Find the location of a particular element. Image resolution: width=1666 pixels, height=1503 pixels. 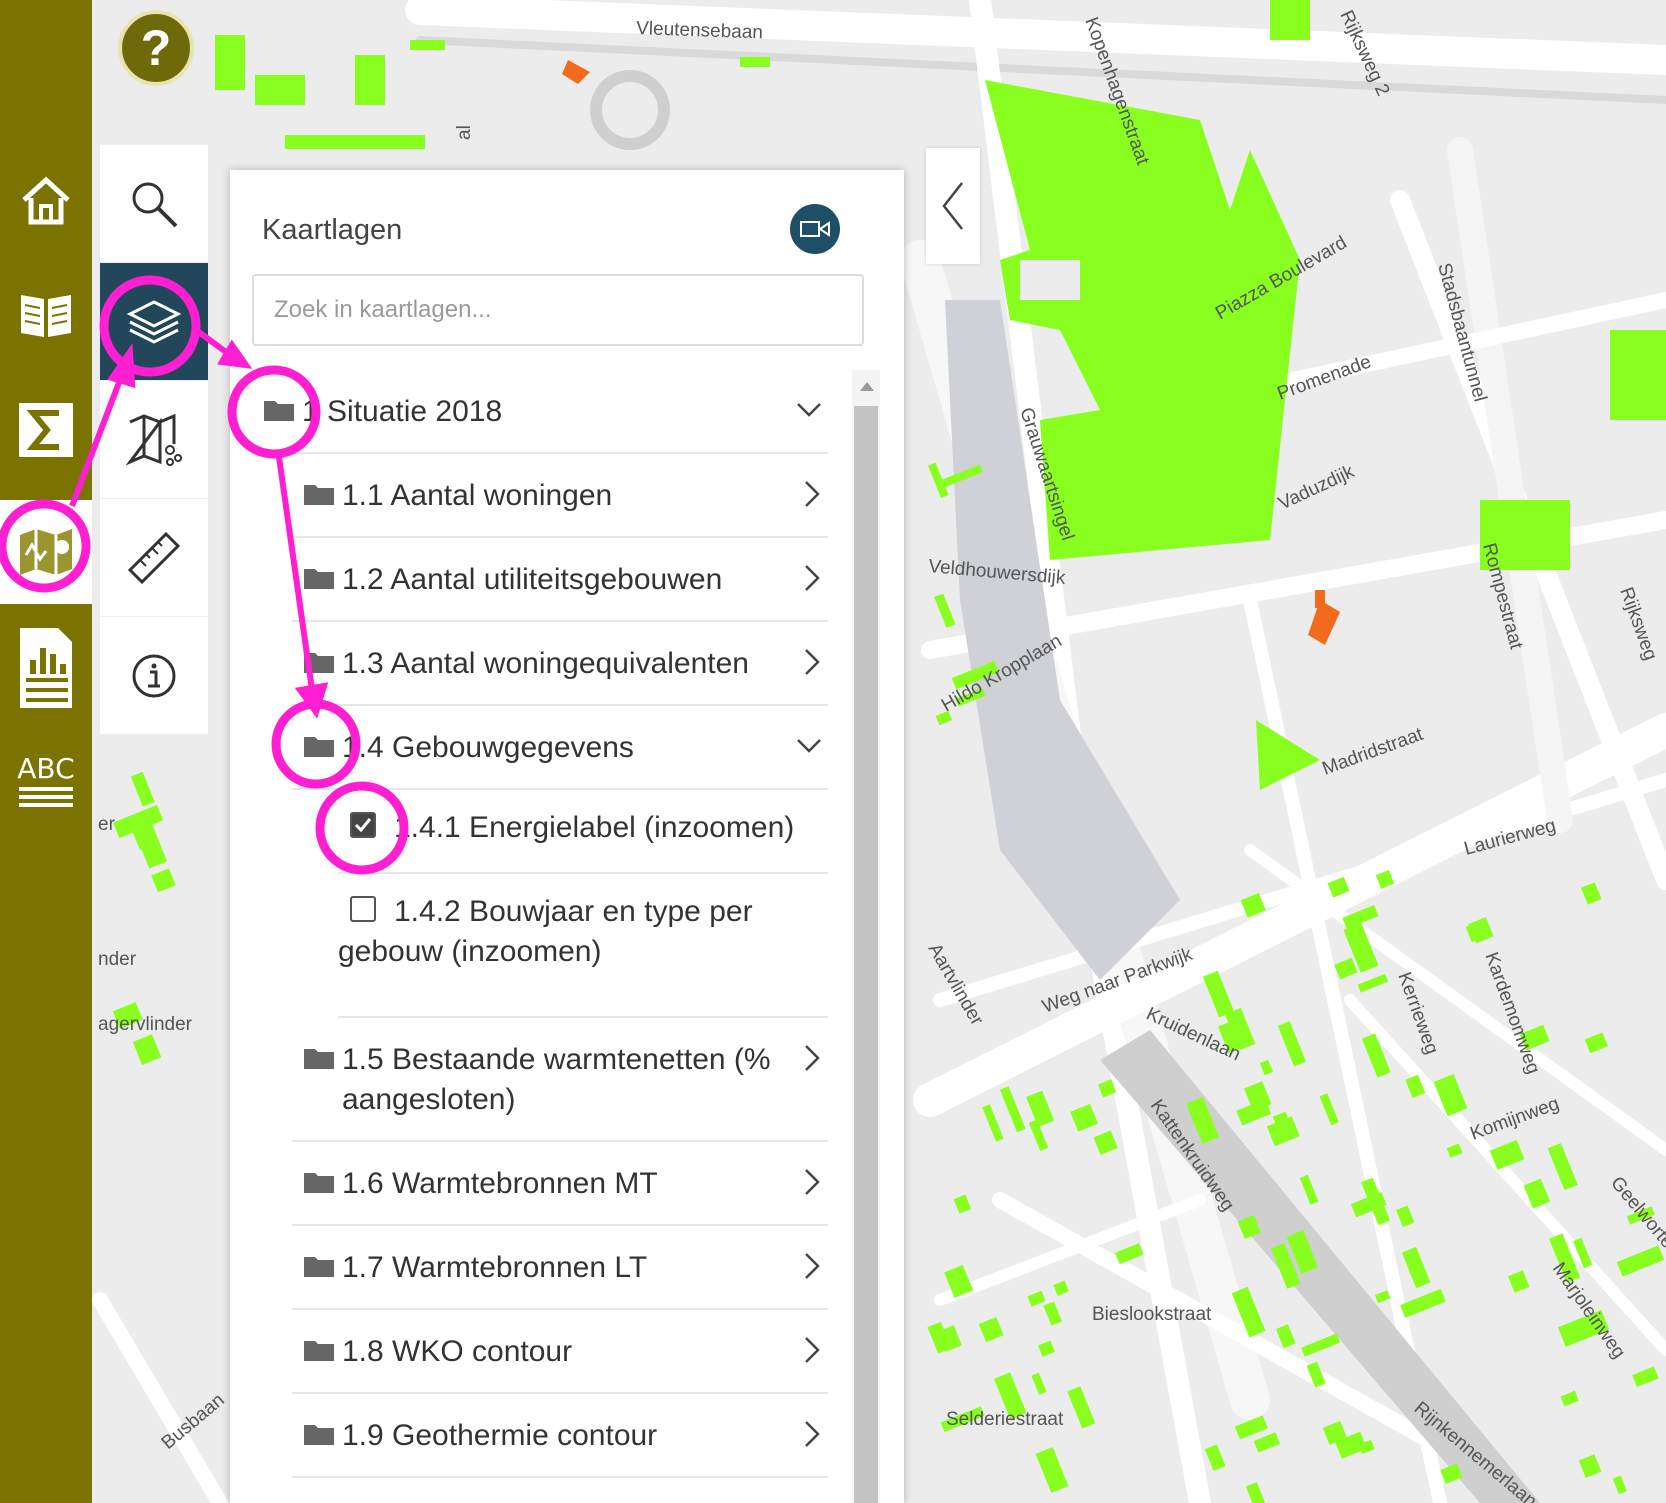

video-icon is located at coordinates (815, 229).